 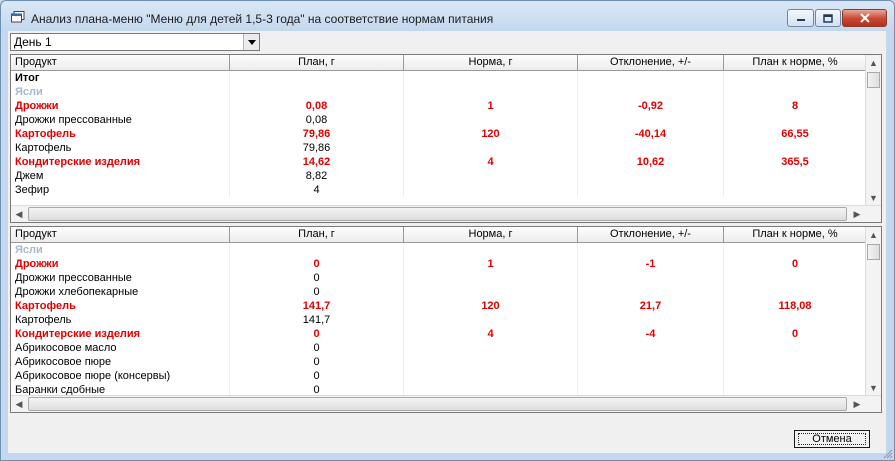 What do you see at coordinates (317, 306) in the screenshot?
I see `cell-plan: 141,7` at bounding box center [317, 306].